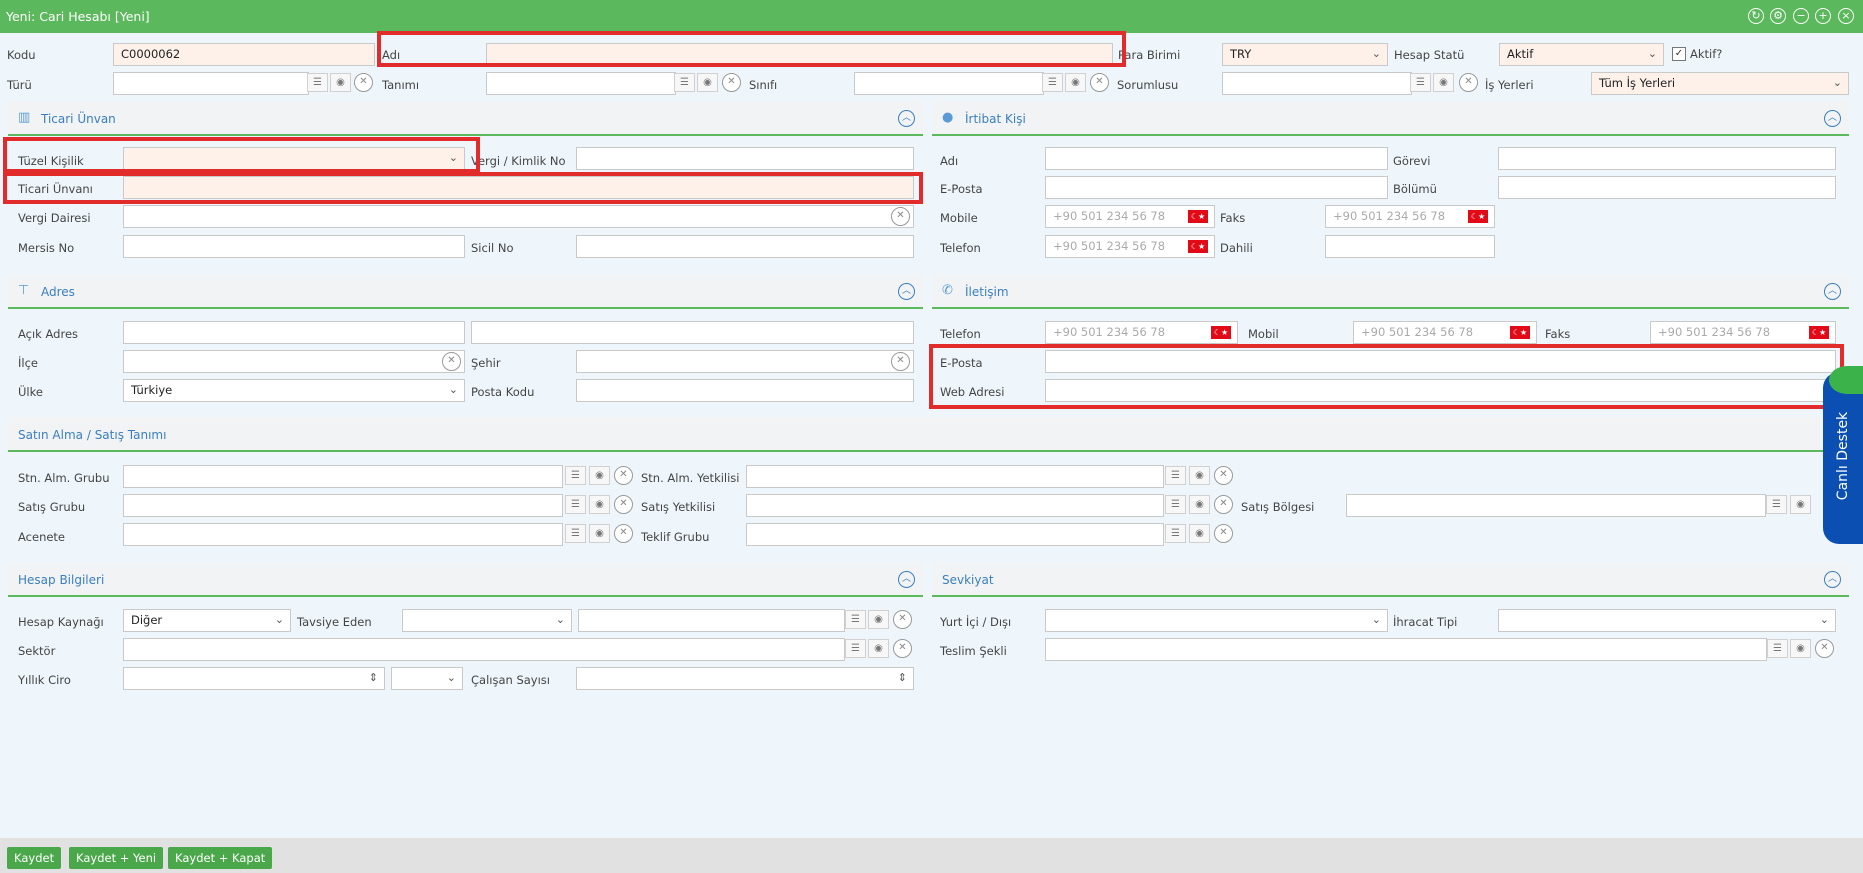 The height and width of the screenshot is (873, 1863). What do you see at coordinates (949, 83) in the screenshot?
I see `sinifi-input` at bounding box center [949, 83].